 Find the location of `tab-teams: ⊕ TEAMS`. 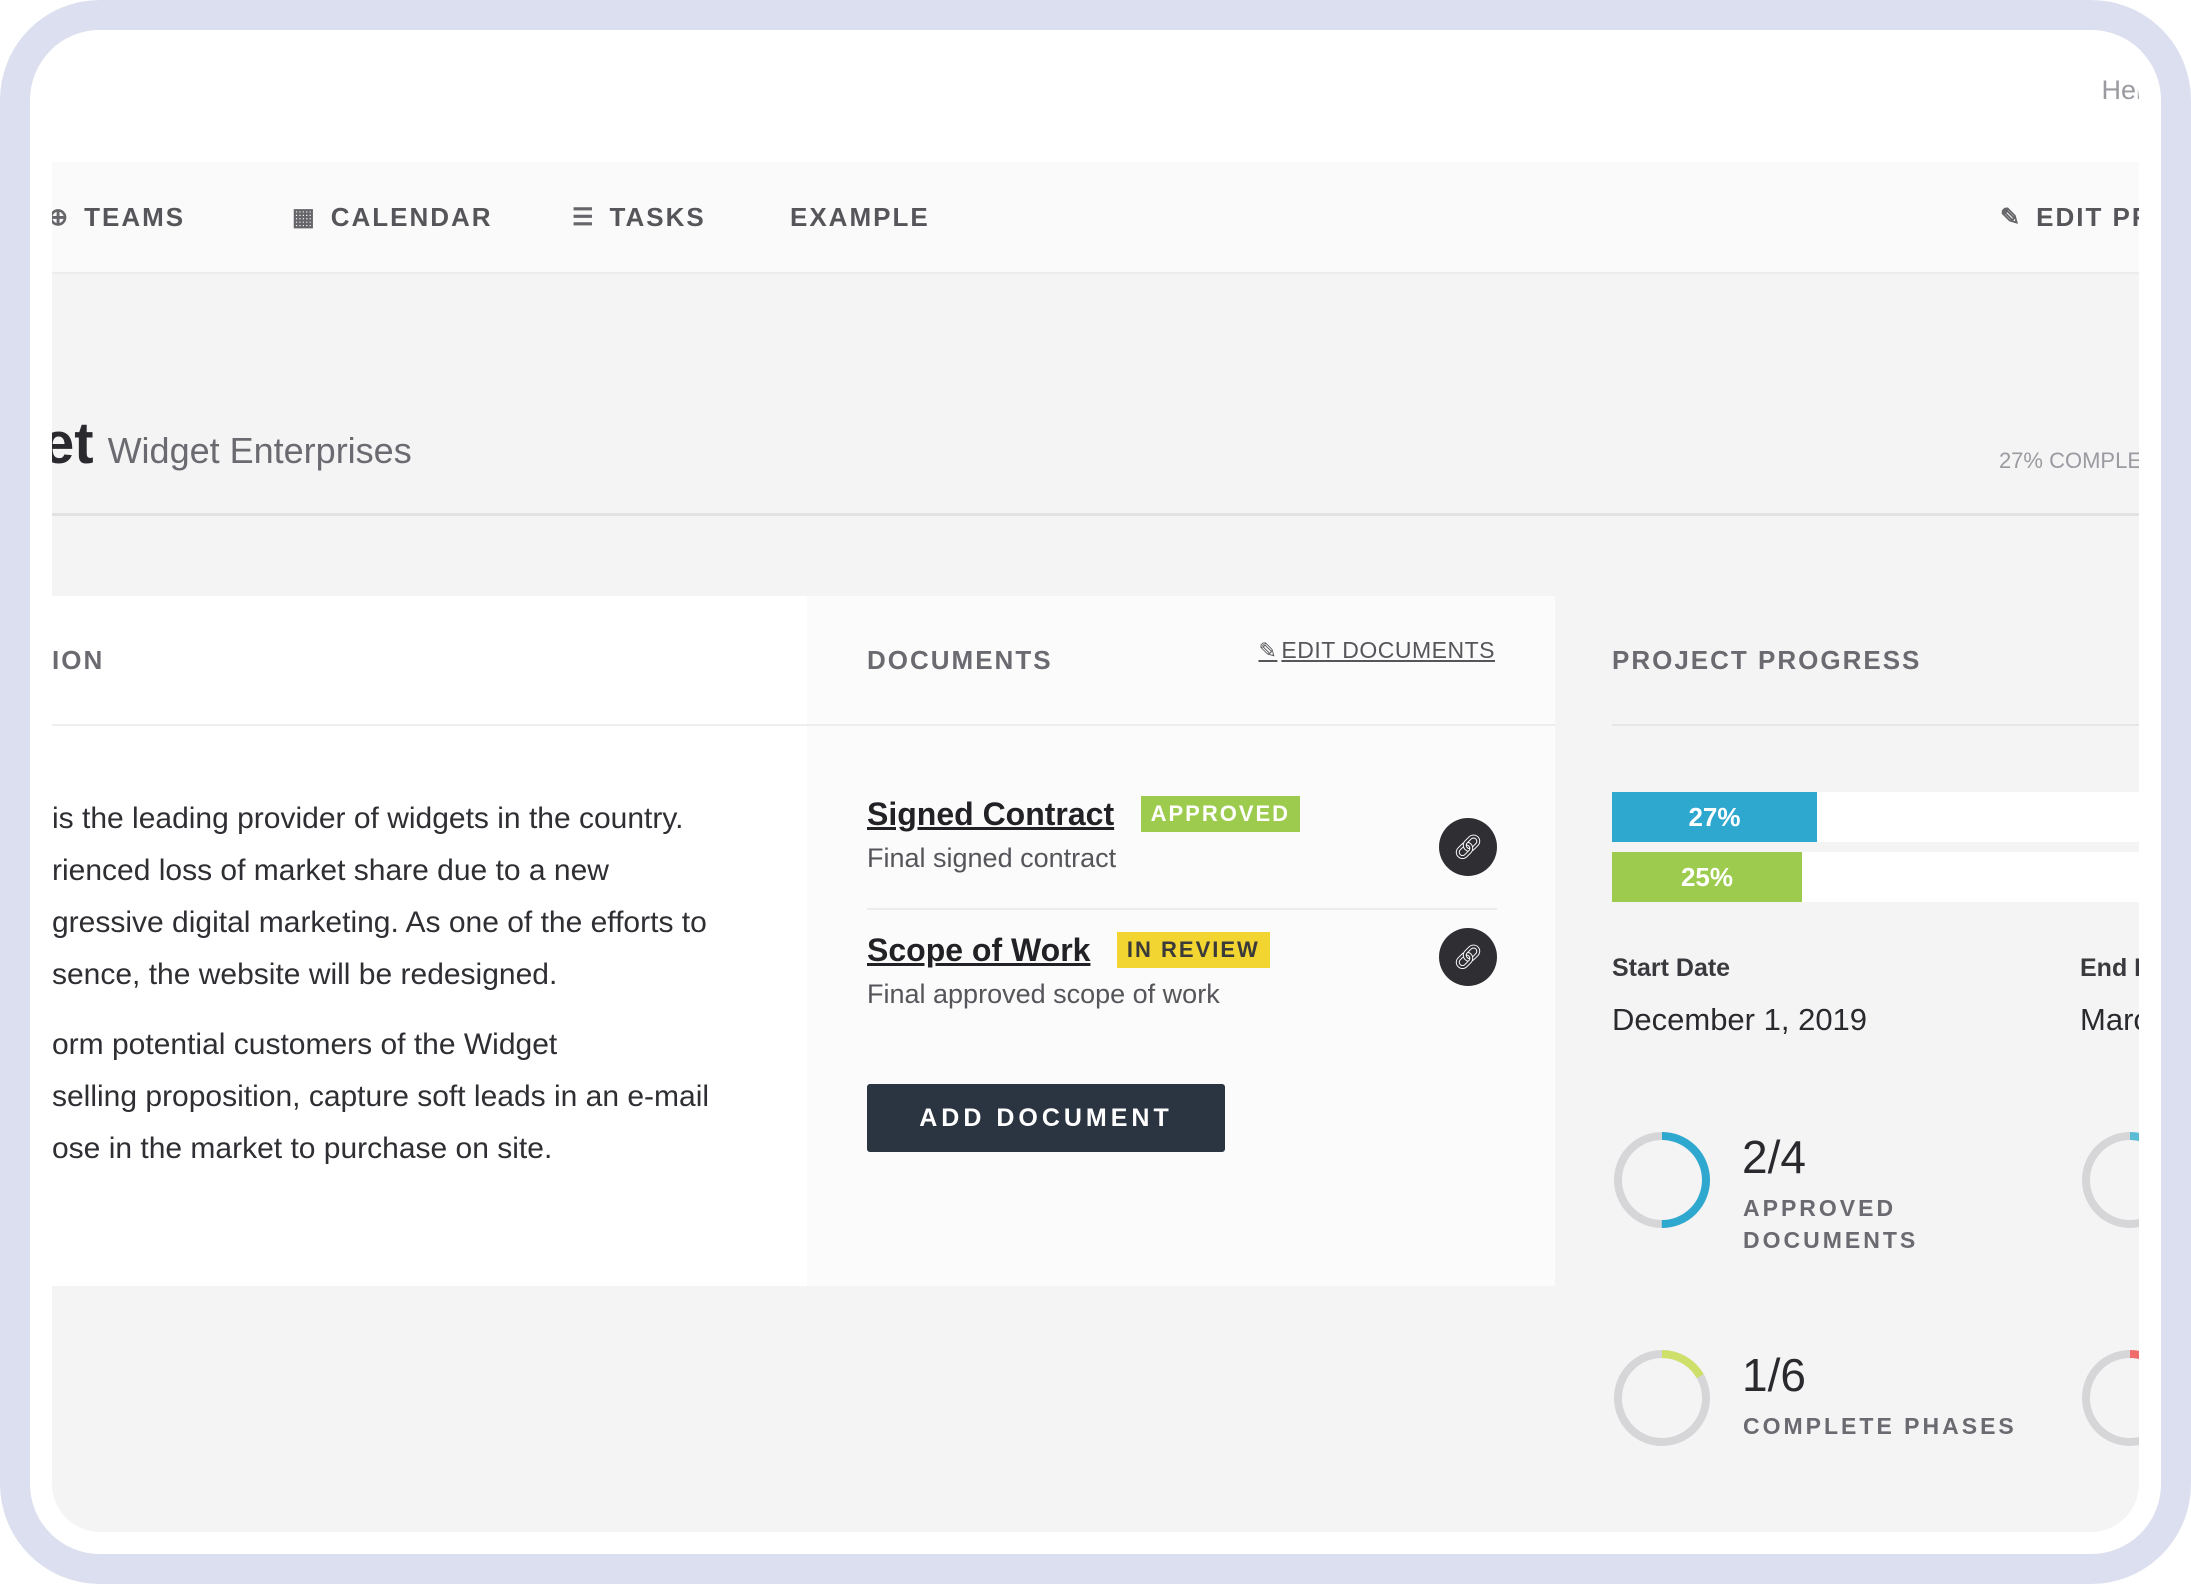

tab-teams: ⊕ TEAMS is located at coordinates (118, 217).